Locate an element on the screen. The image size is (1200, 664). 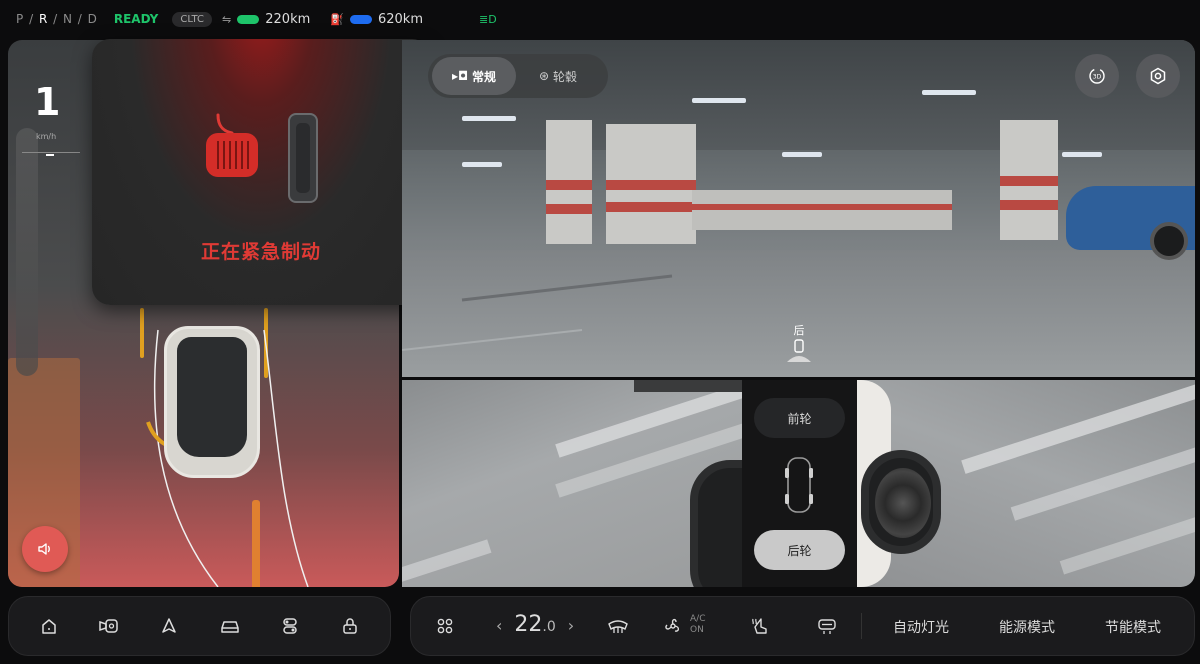
emergency-brake-popup: 正在紧急制动 is located at coordinates (261, 172).